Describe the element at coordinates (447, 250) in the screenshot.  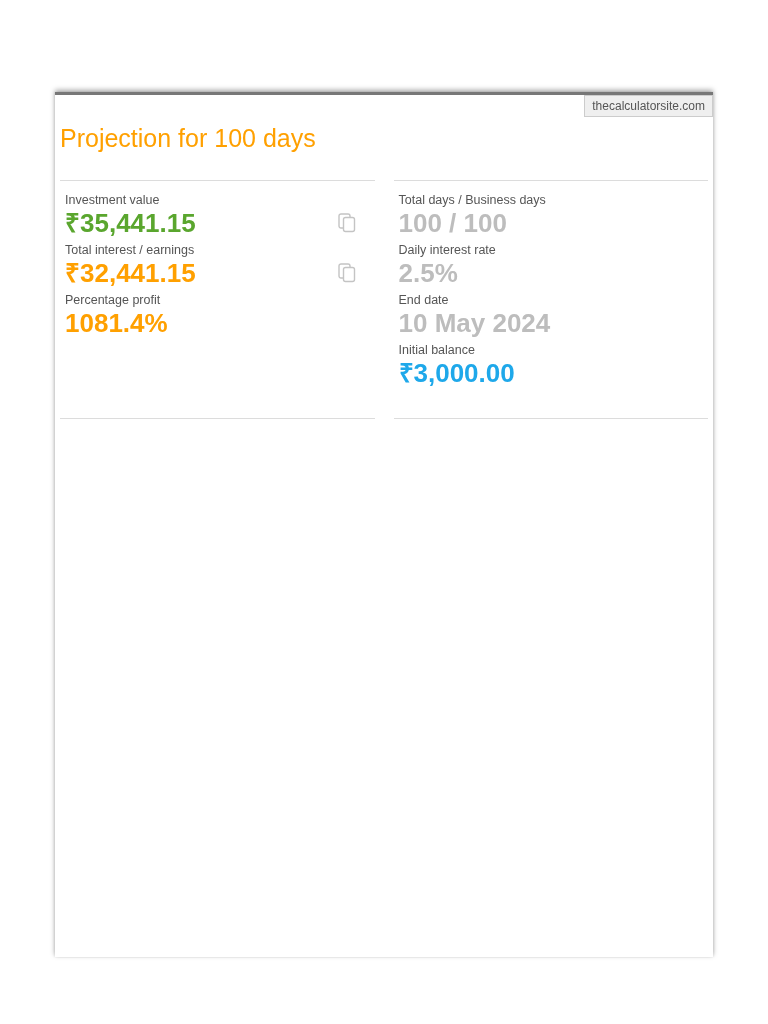
I see `metric-label: Daily interest rate` at that location.